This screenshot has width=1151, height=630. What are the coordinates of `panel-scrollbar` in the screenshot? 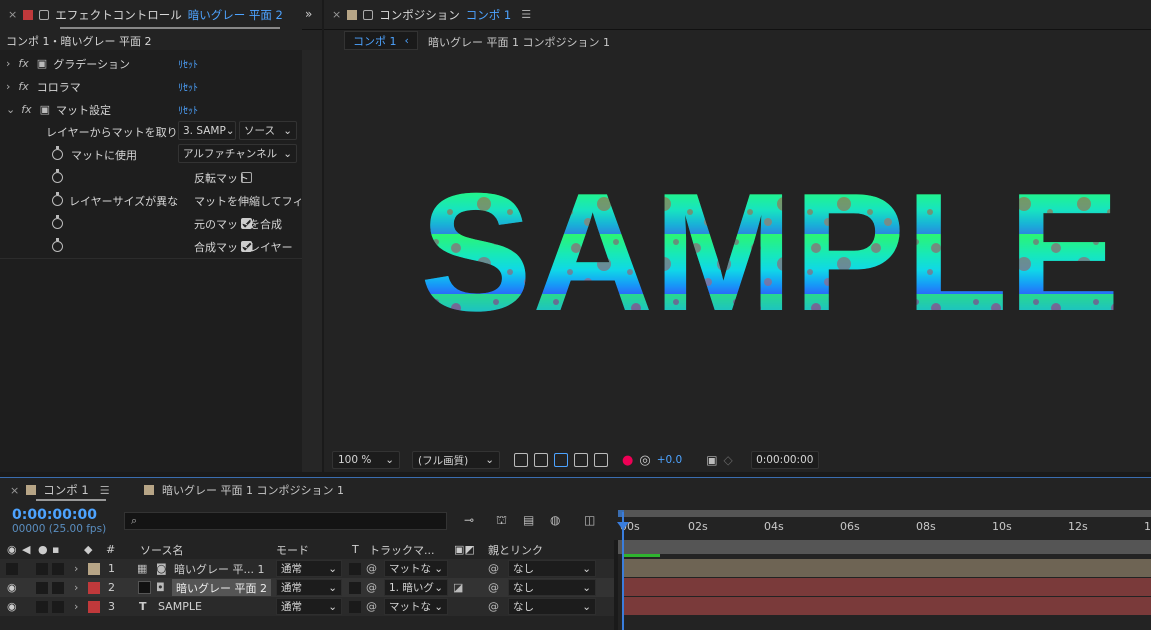 It's located at (312, 261).